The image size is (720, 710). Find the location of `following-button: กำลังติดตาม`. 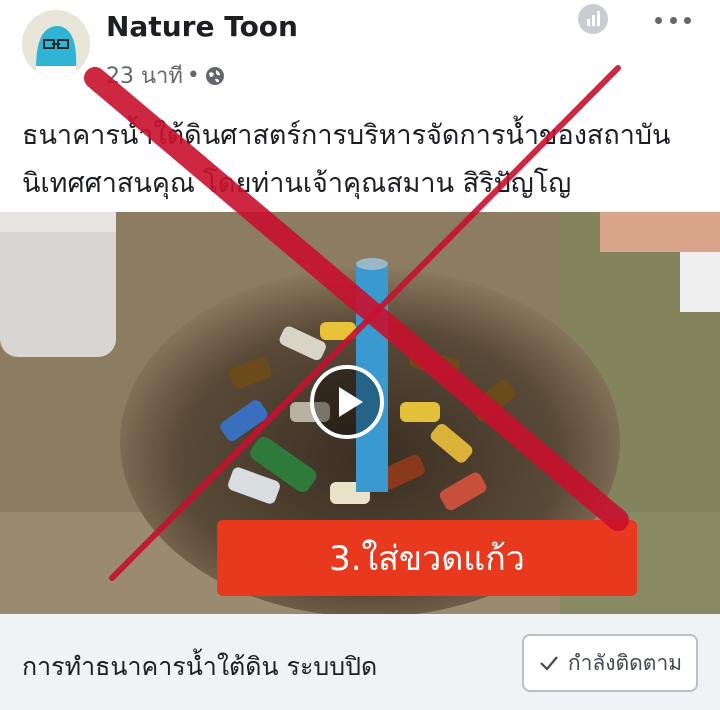

following-button: กำลังติดตาม is located at coordinates (610, 663).